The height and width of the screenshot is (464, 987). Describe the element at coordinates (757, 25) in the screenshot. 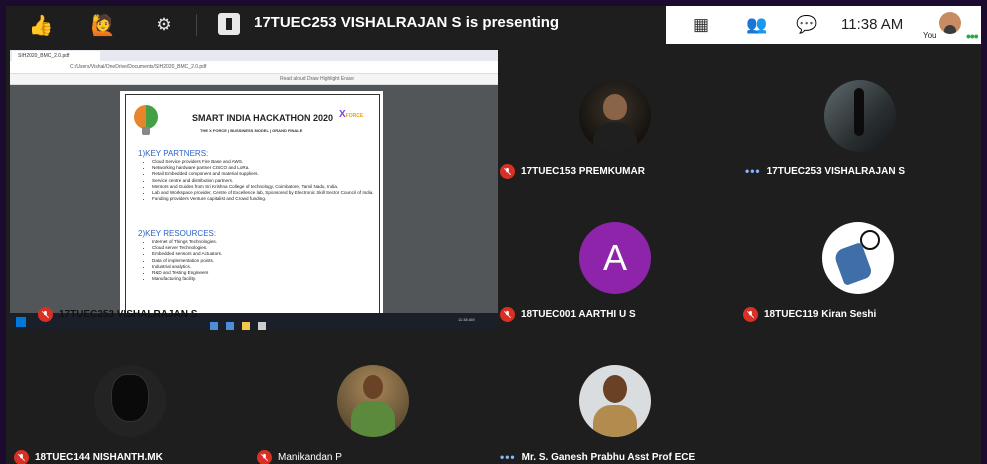

I see `people-icon: 👥` at that location.